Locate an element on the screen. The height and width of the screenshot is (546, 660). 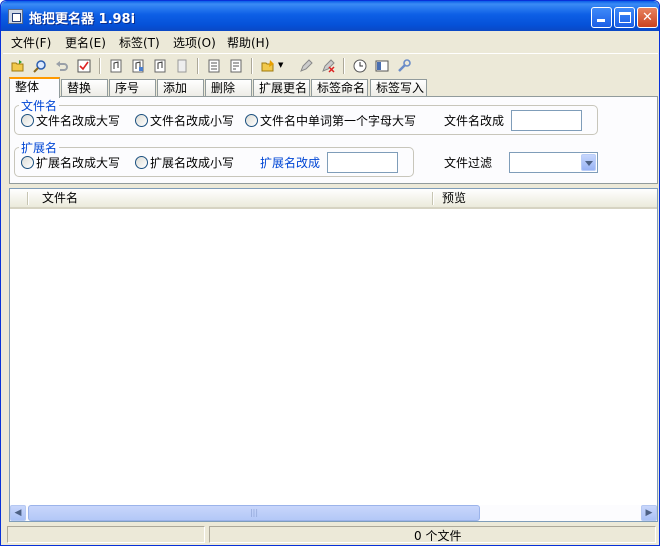
list-edit-button is located at coordinates (236, 66).